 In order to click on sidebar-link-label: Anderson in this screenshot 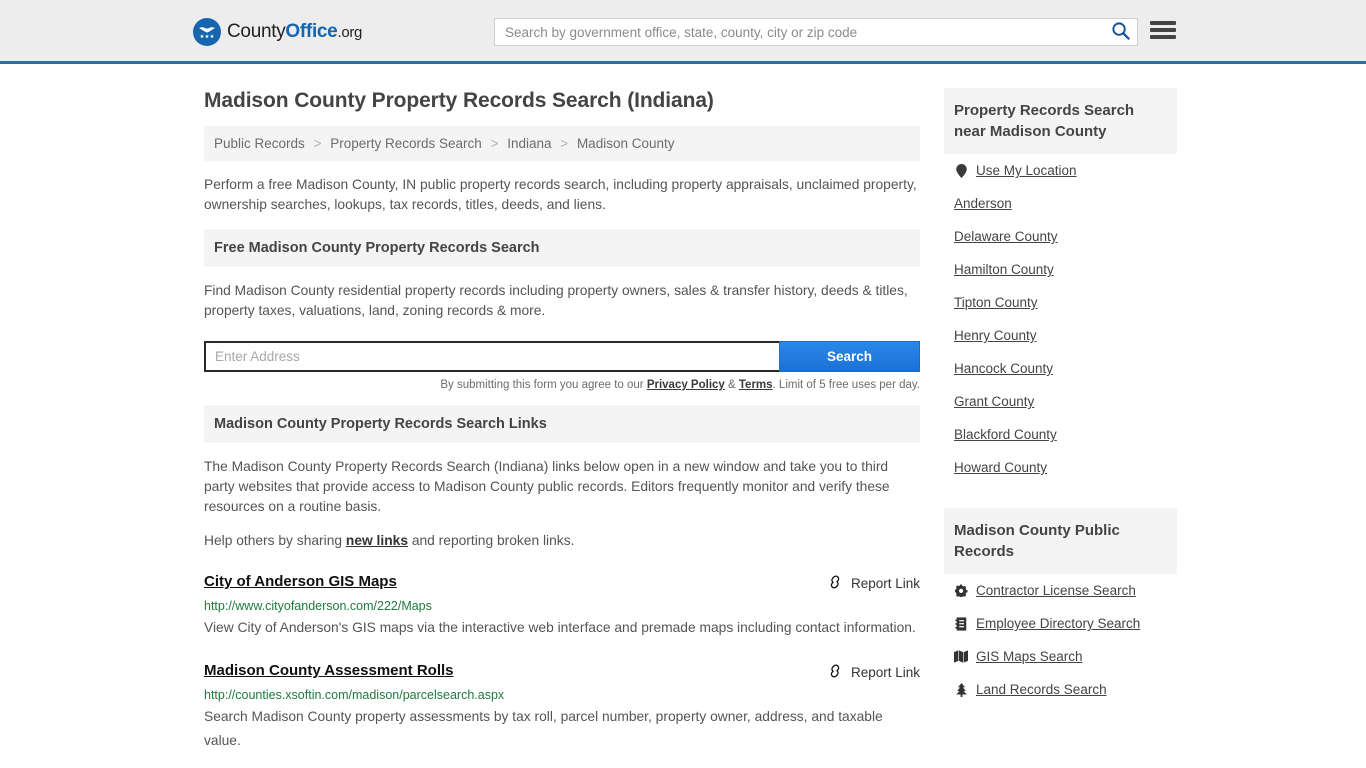, I will do `click(983, 203)`.